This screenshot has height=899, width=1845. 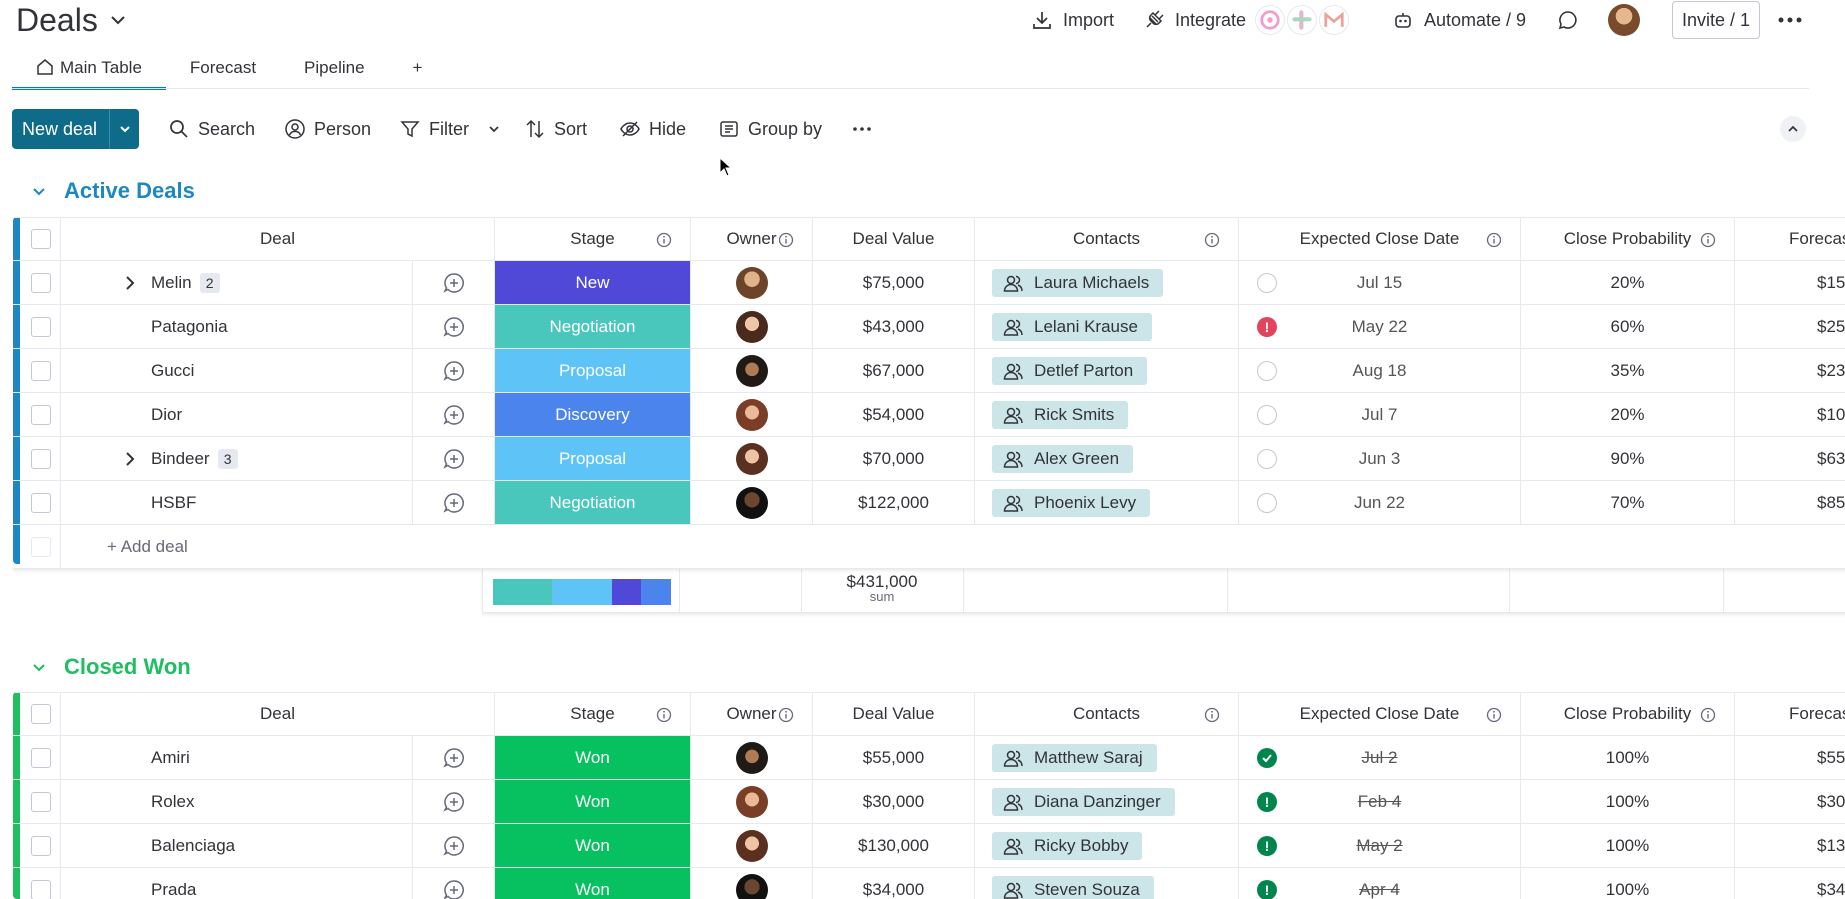 I want to click on deal-value-cell: $130,000, so click(x=894, y=845).